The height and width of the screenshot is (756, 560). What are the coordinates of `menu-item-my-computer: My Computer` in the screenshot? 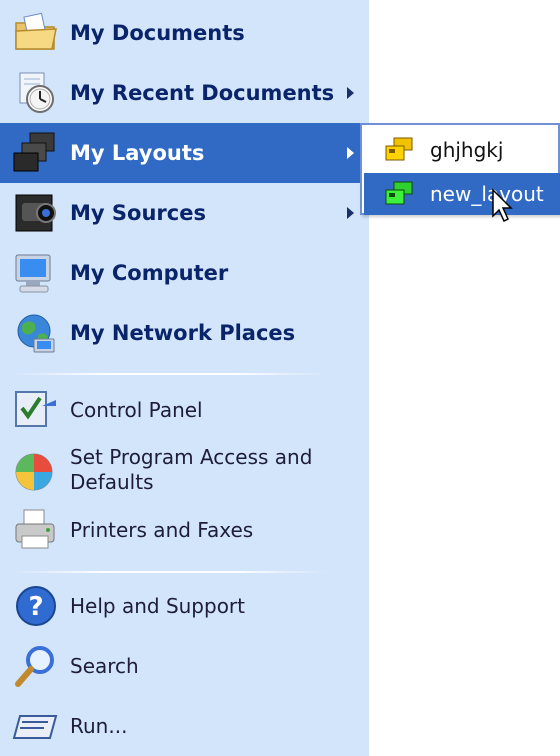 It's located at (184, 273).